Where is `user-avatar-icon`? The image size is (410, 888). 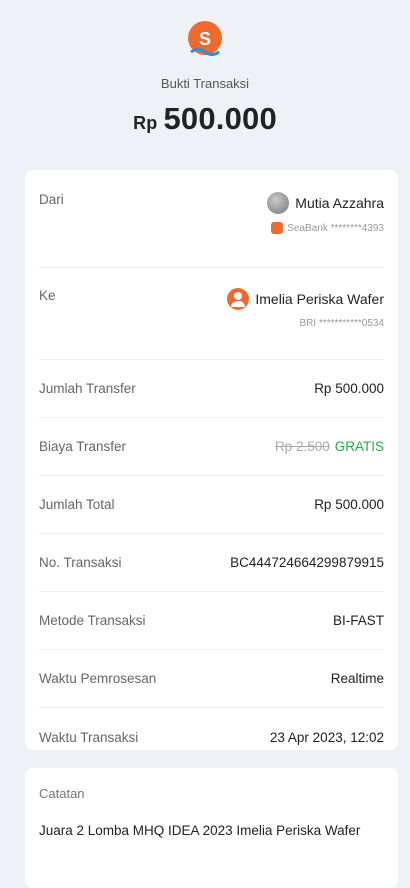
user-avatar-icon is located at coordinates (238, 299).